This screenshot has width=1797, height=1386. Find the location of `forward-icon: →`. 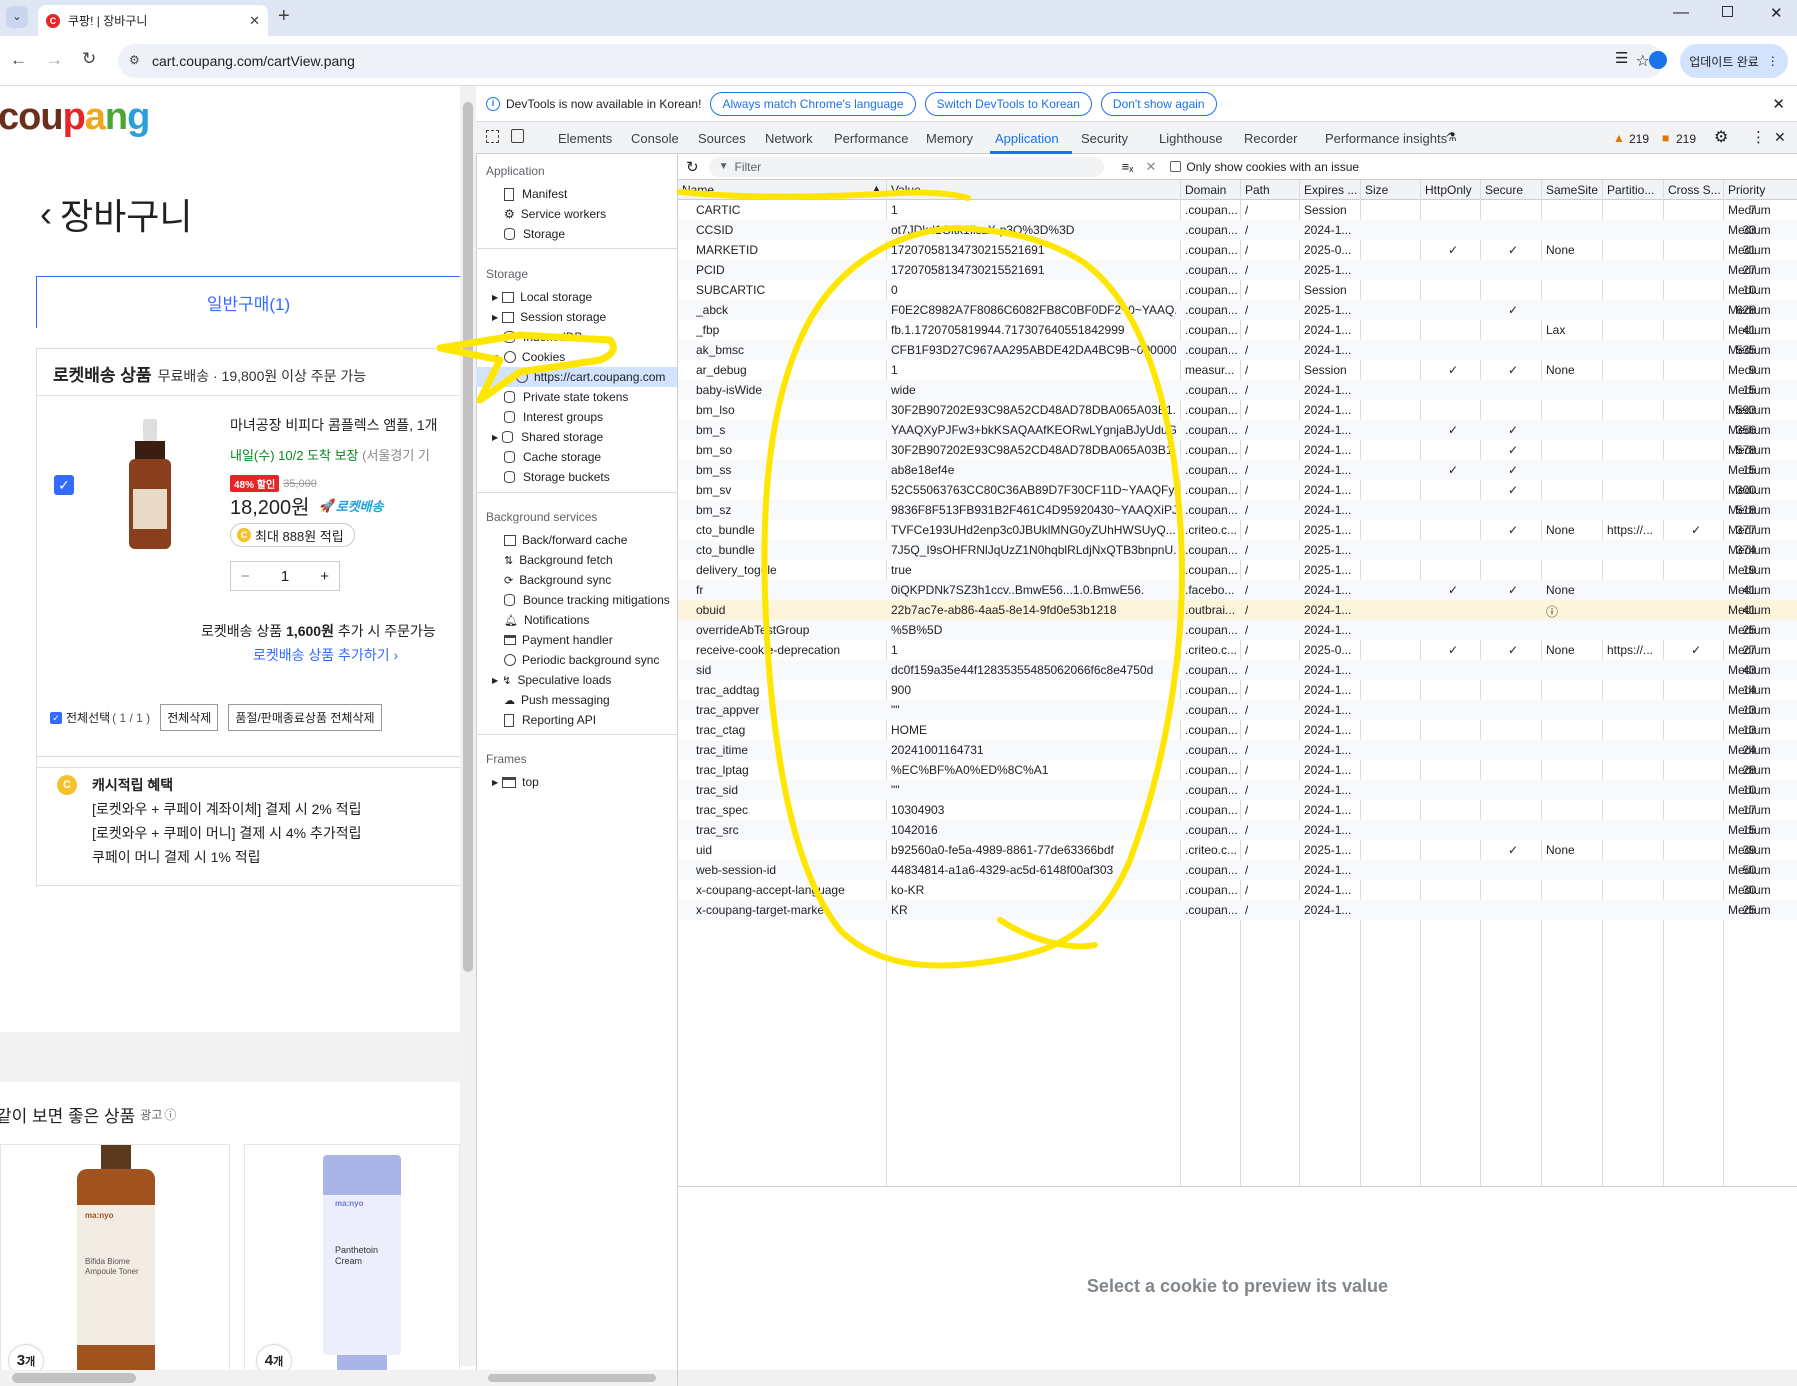

forward-icon: → is located at coordinates (54, 60).